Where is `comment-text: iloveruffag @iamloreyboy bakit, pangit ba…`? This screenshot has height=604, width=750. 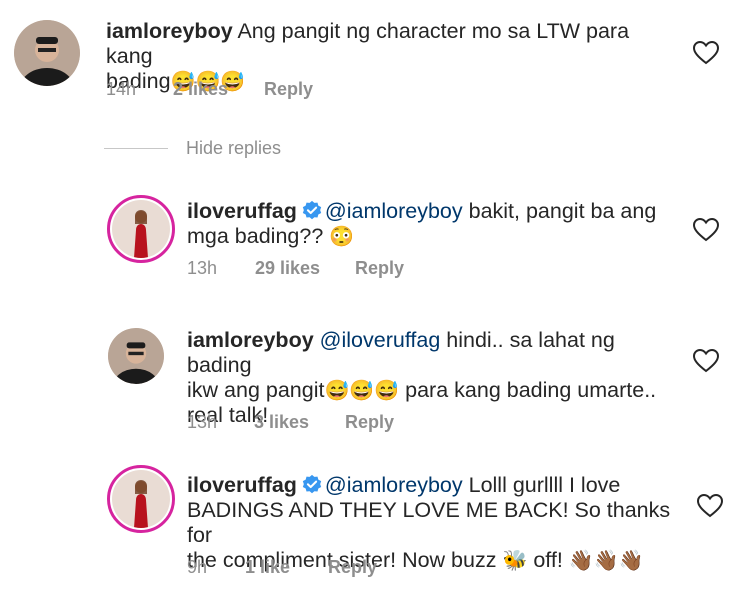
comment-text: iloveruffag @iamloreyboy bakit, pangit ba… is located at coordinates (427, 224).